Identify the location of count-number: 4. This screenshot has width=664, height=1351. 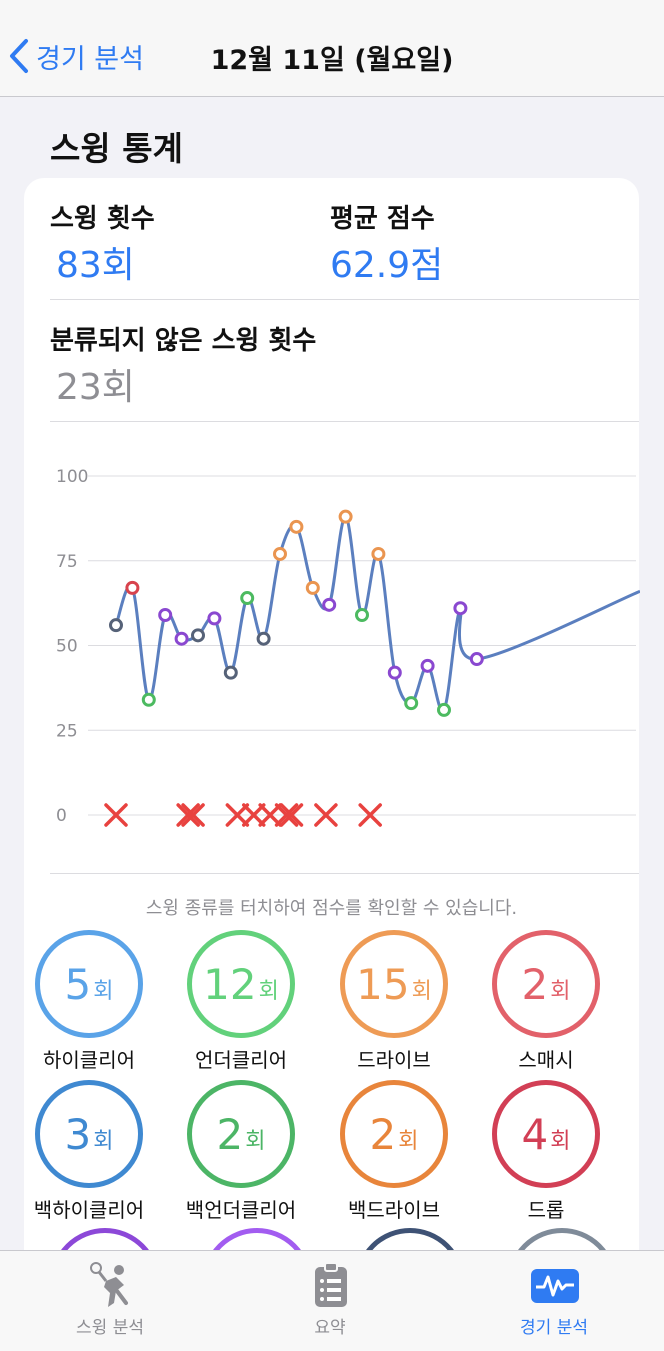
(535, 1134).